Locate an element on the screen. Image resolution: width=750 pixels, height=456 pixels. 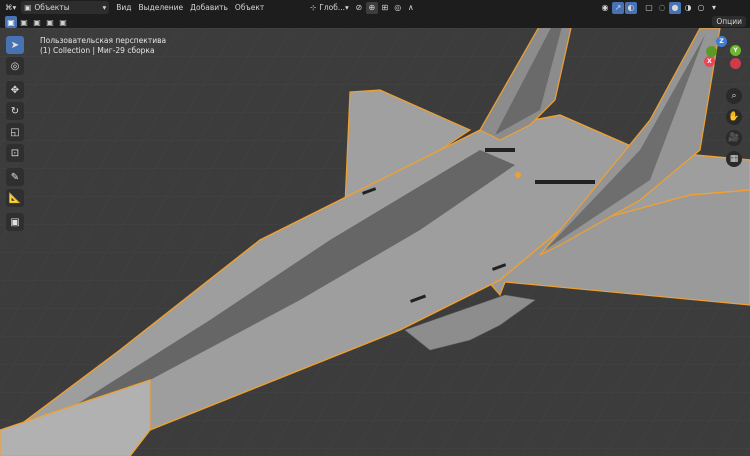
cursor-tool: ◎ is located at coordinates (15, 66).